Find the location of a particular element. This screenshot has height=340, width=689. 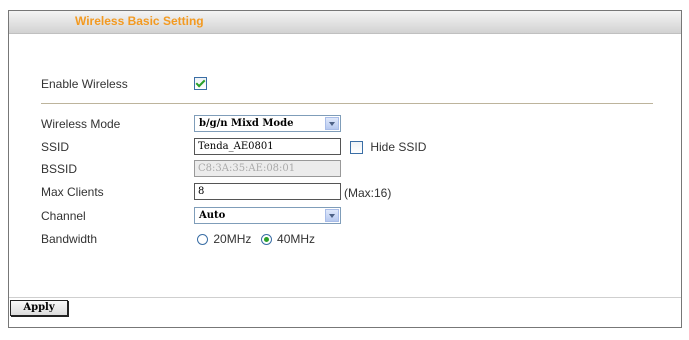

enable-wireless-row: Enable Wireless is located at coordinates (345, 84).